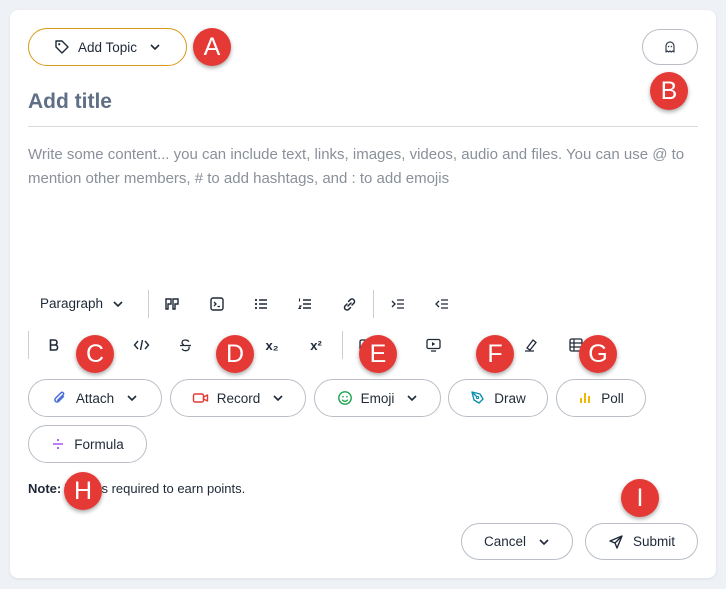  What do you see at coordinates (654, 541) in the screenshot?
I see `submit-label: Submit` at bounding box center [654, 541].